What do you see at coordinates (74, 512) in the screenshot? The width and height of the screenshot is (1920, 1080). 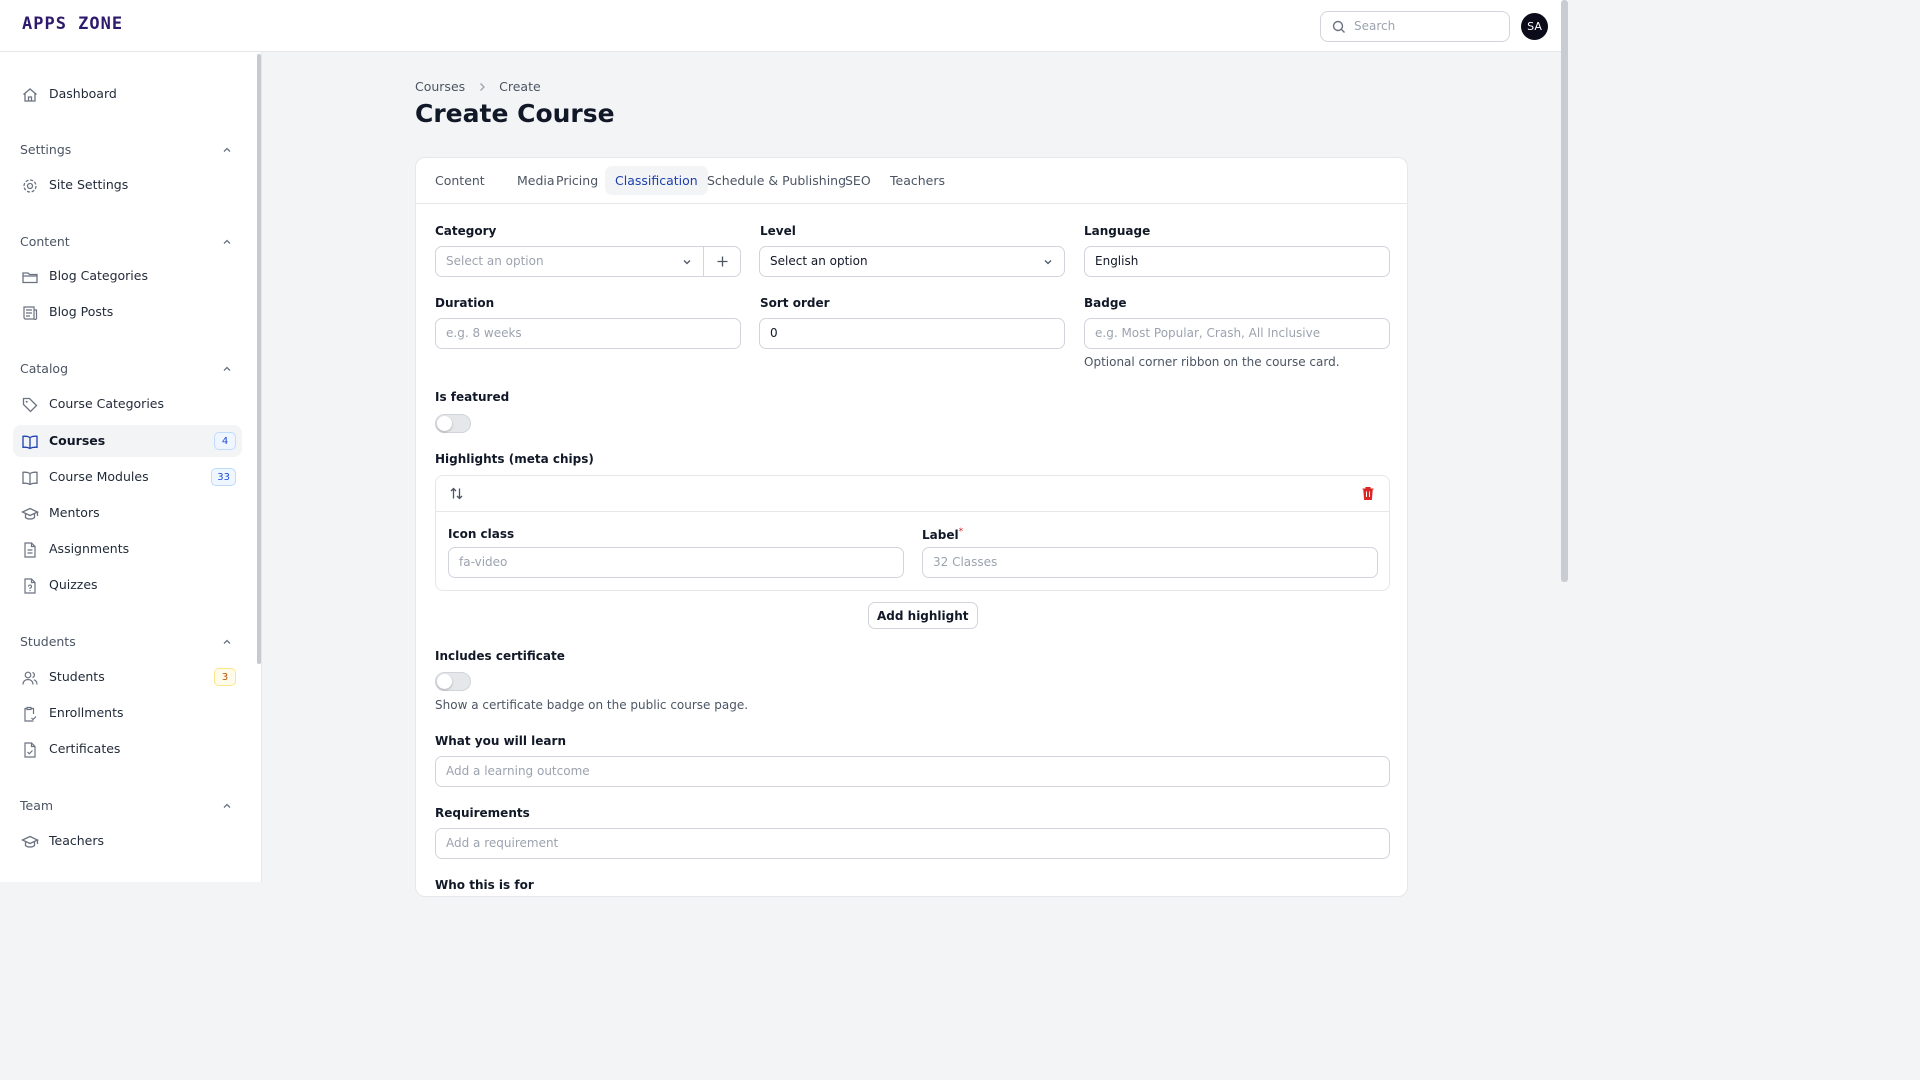 I see `sidebar-item-label: Mentors` at bounding box center [74, 512].